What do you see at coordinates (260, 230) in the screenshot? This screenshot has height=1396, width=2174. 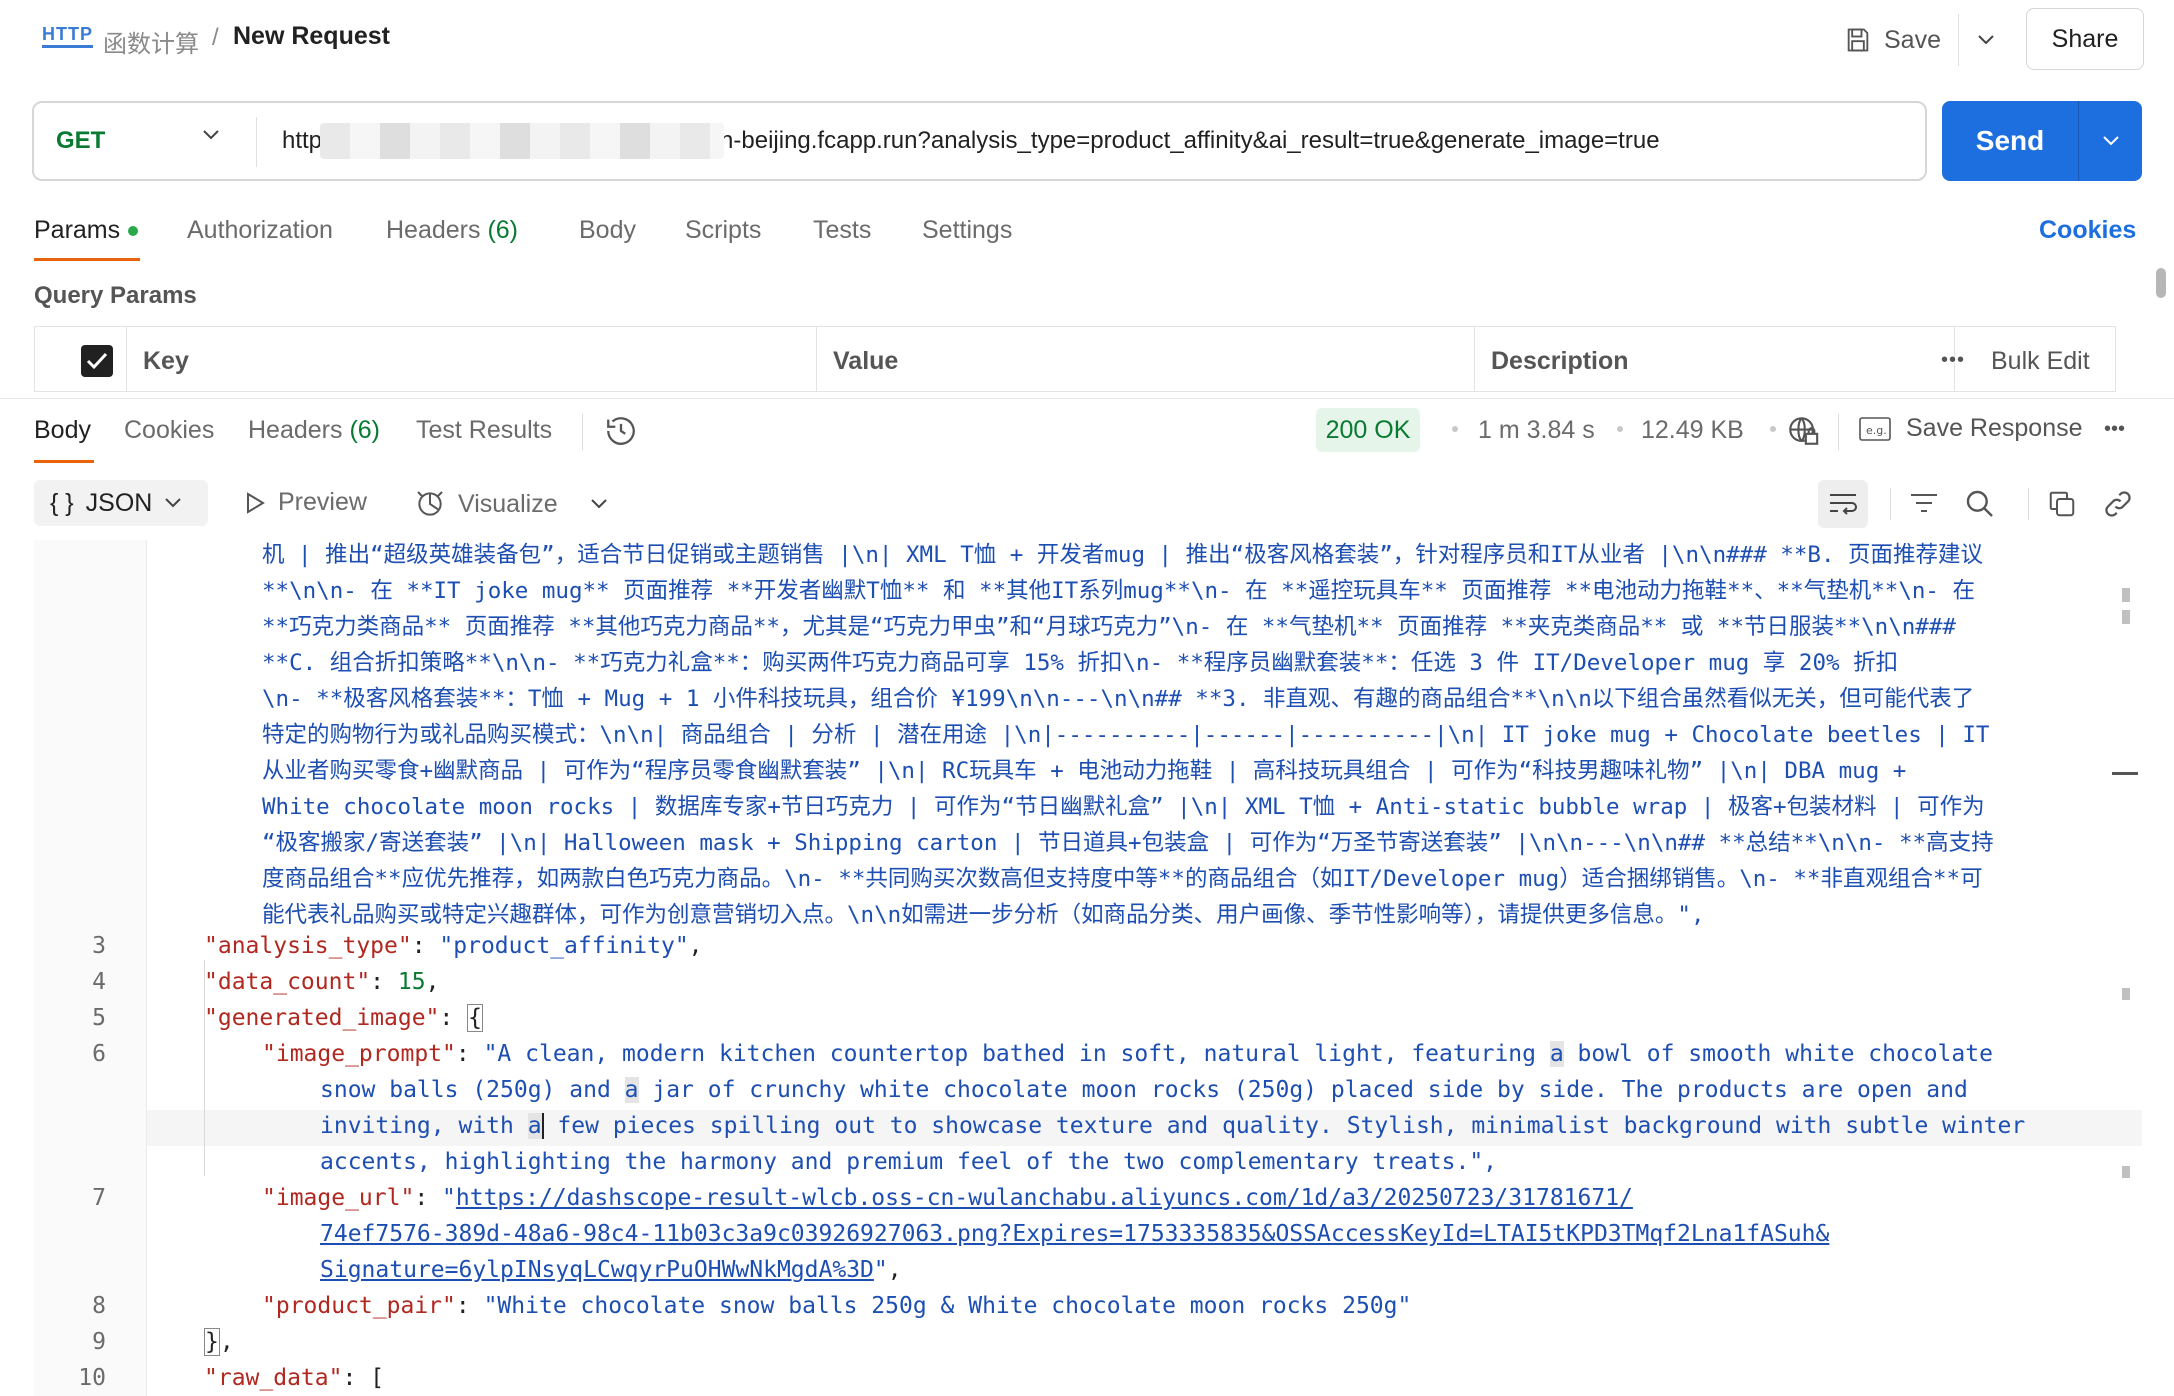 I see `tab-authorization: Authorization` at bounding box center [260, 230].